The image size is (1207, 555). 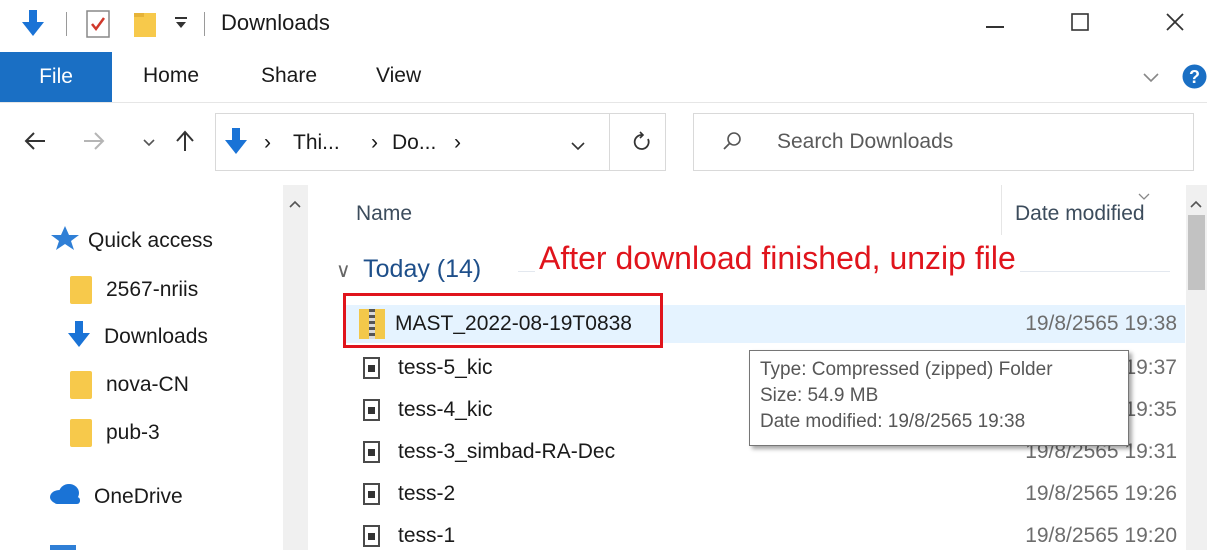 What do you see at coordinates (1150, 367) in the screenshot?
I see `file-date: 19:37` at bounding box center [1150, 367].